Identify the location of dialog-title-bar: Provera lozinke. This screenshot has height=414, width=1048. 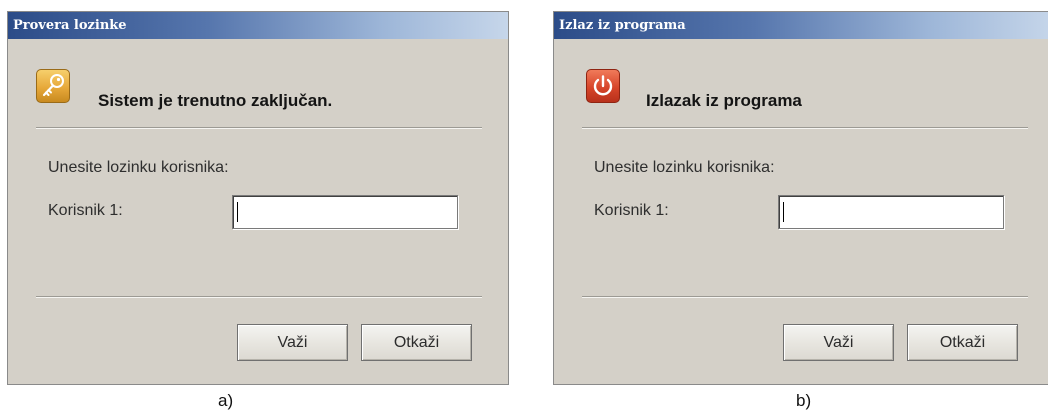
(258, 25).